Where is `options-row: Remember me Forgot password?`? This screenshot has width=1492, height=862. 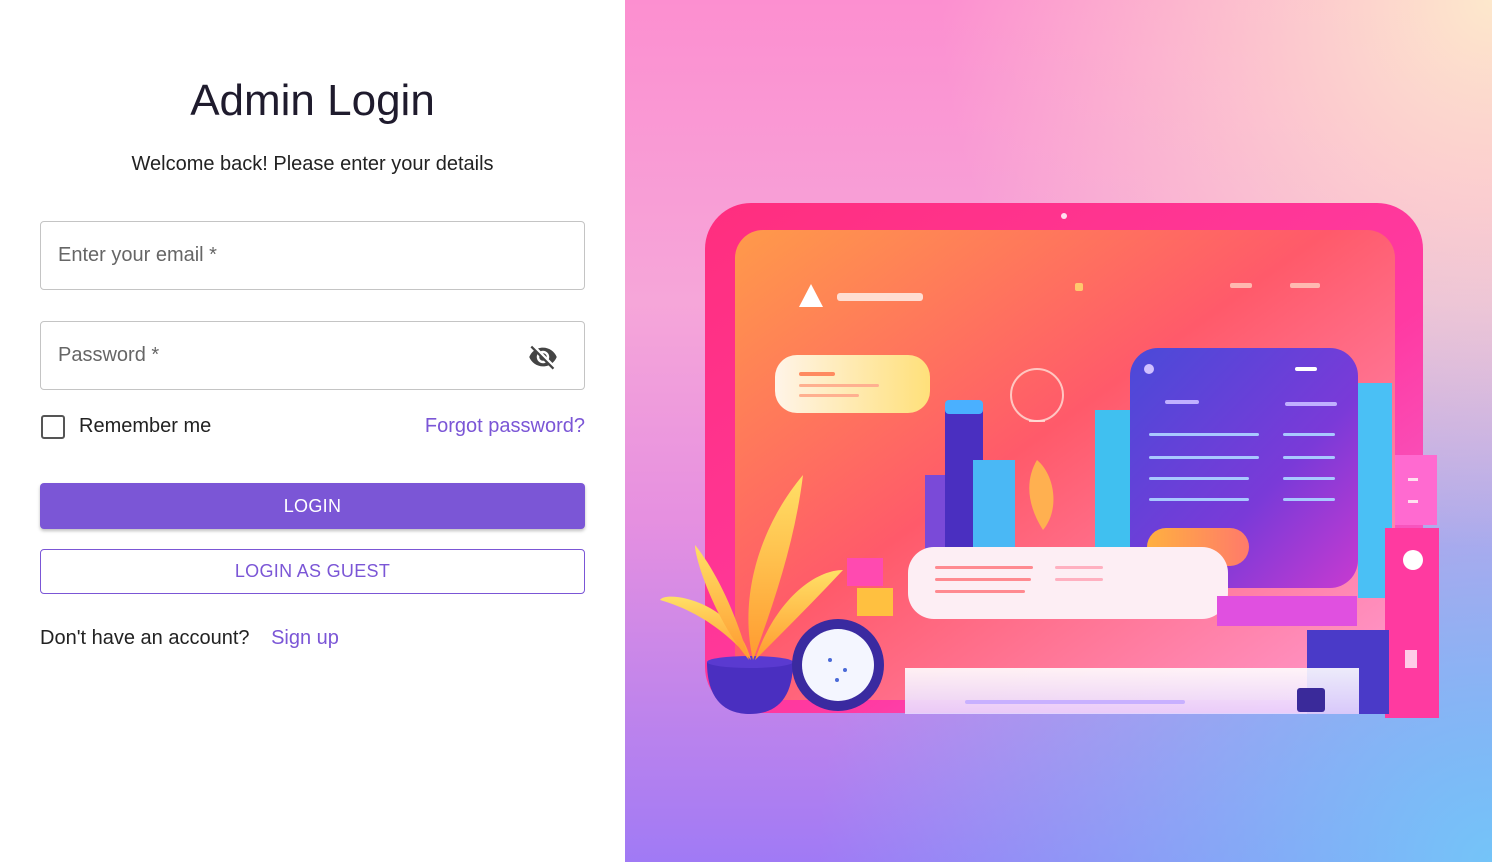 options-row: Remember me Forgot password? is located at coordinates (312, 427).